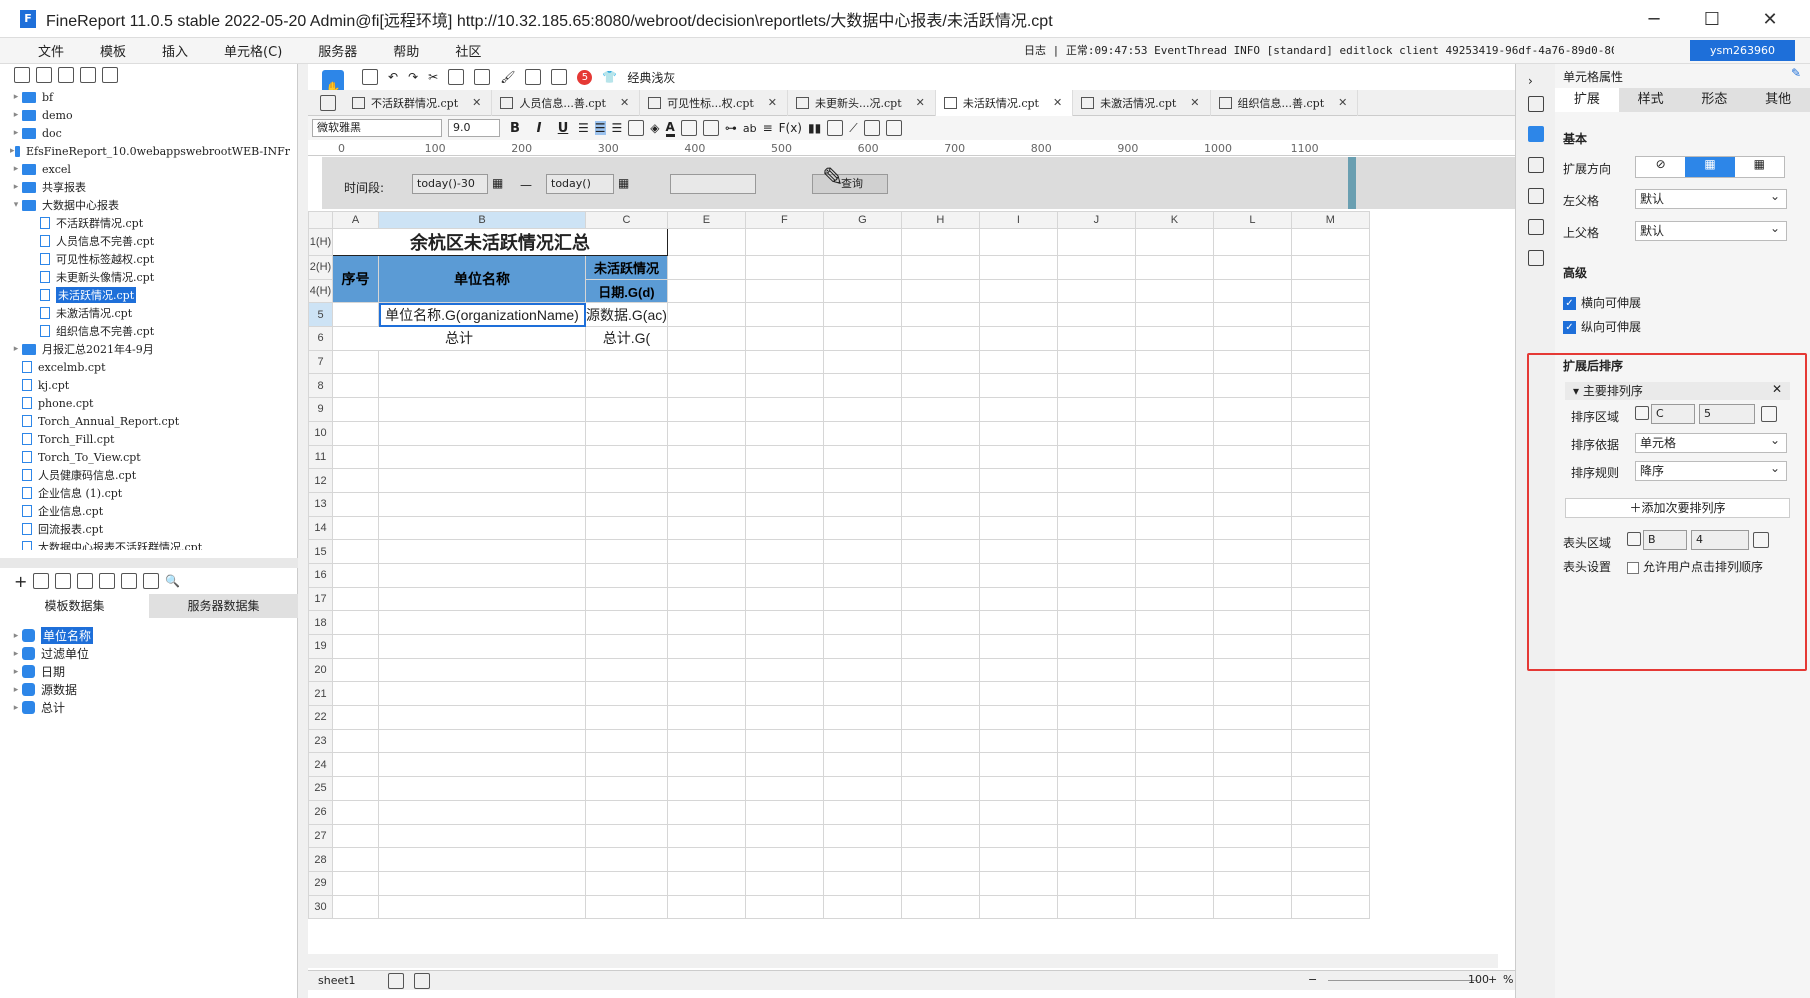  What do you see at coordinates (320, 670) in the screenshot?
I see `row-header: 20` at bounding box center [320, 670].